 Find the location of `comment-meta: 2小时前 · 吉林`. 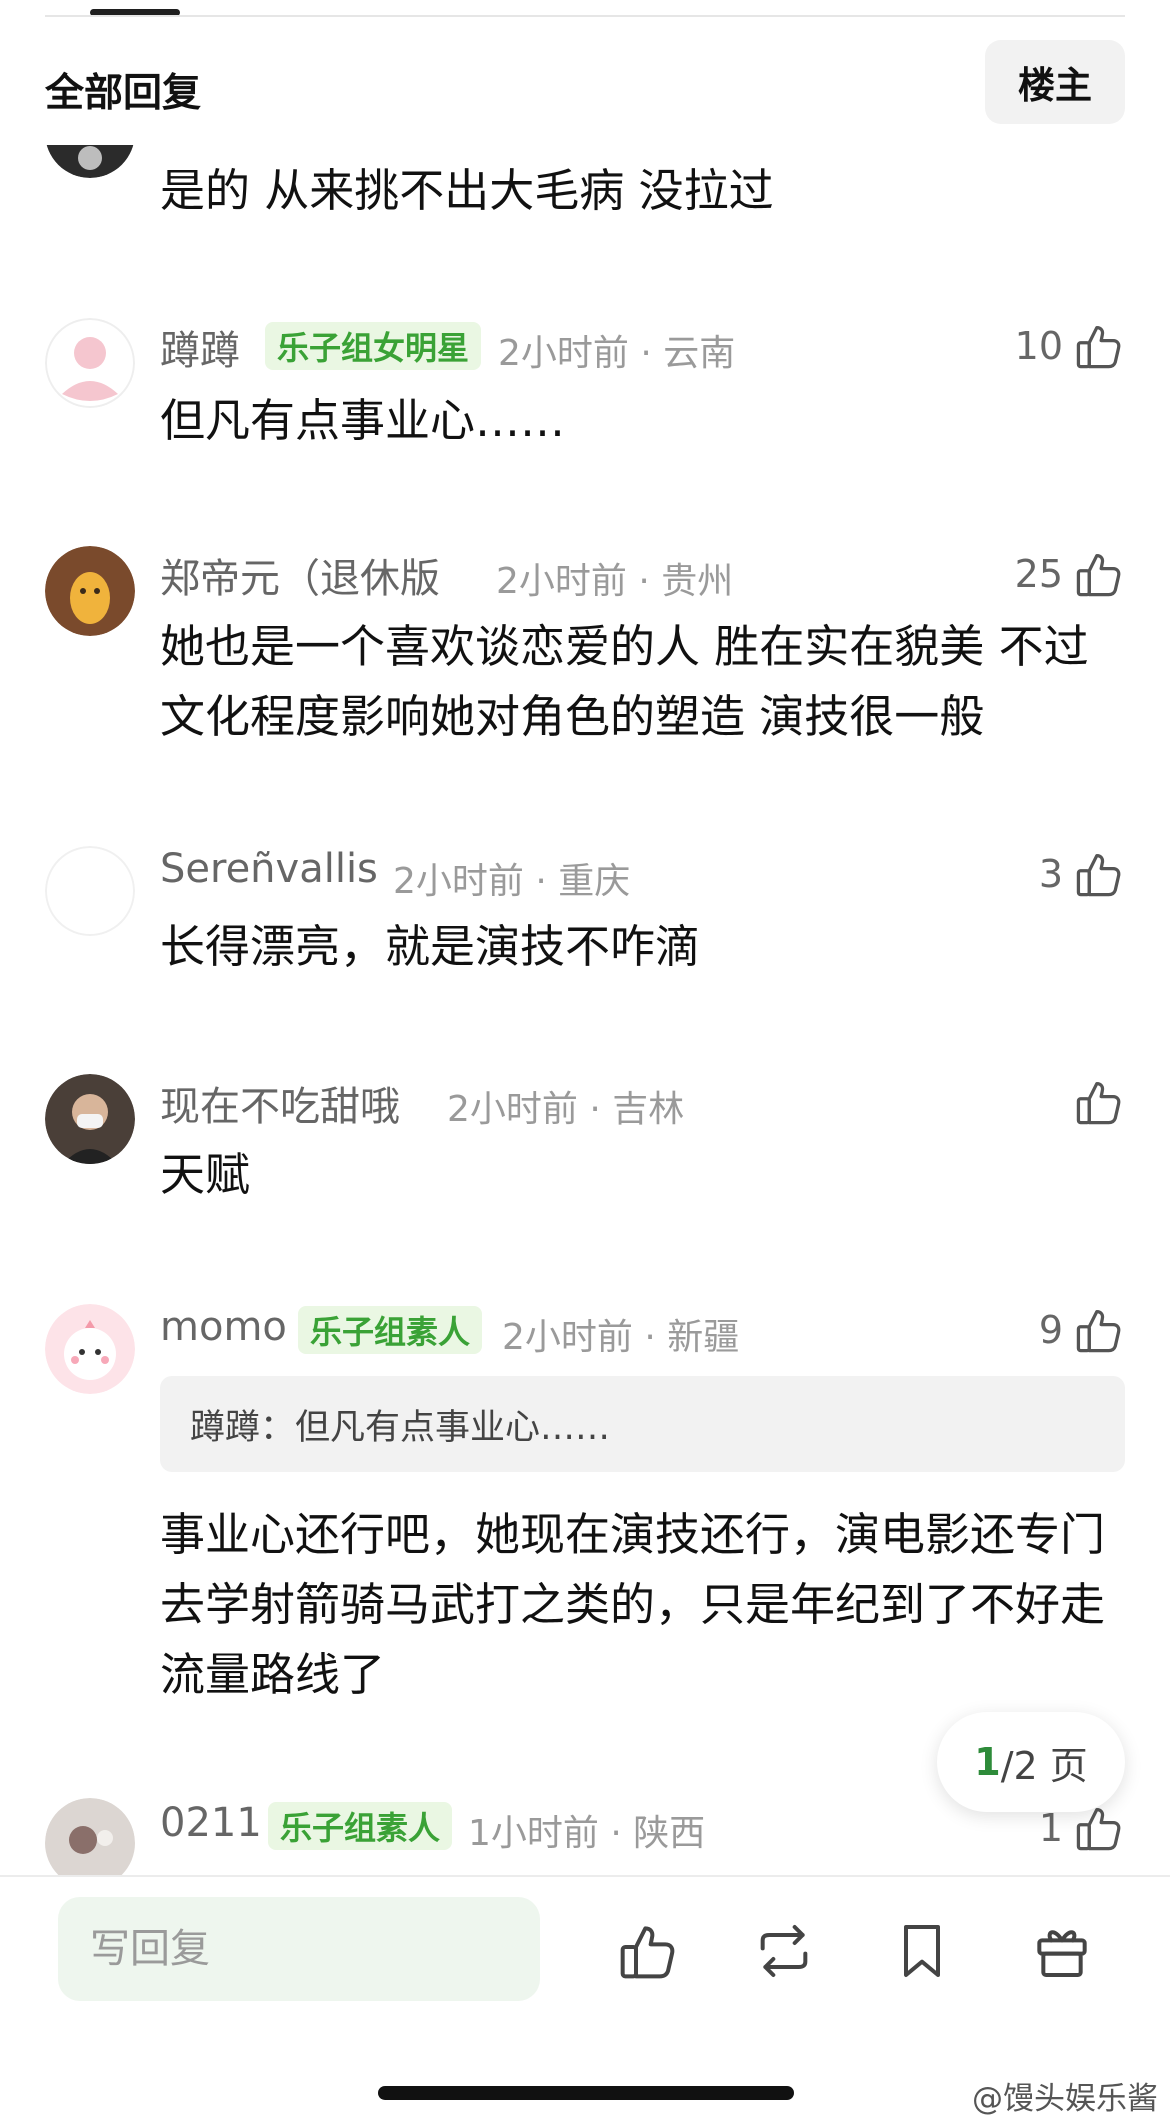

comment-meta: 2小时前 · 吉林 is located at coordinates (566, 1109).